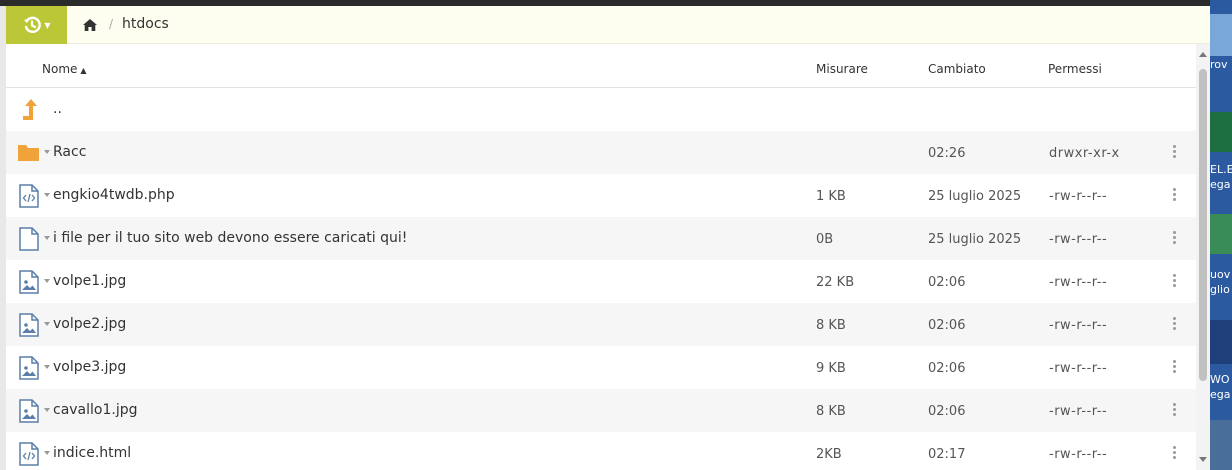 Image resolution: width=1232 pixels, height=470 pixels. I want to click on file-row: volpe2.jpg 8 KB 02:06 -rw-r--r--, so click(601, 324).